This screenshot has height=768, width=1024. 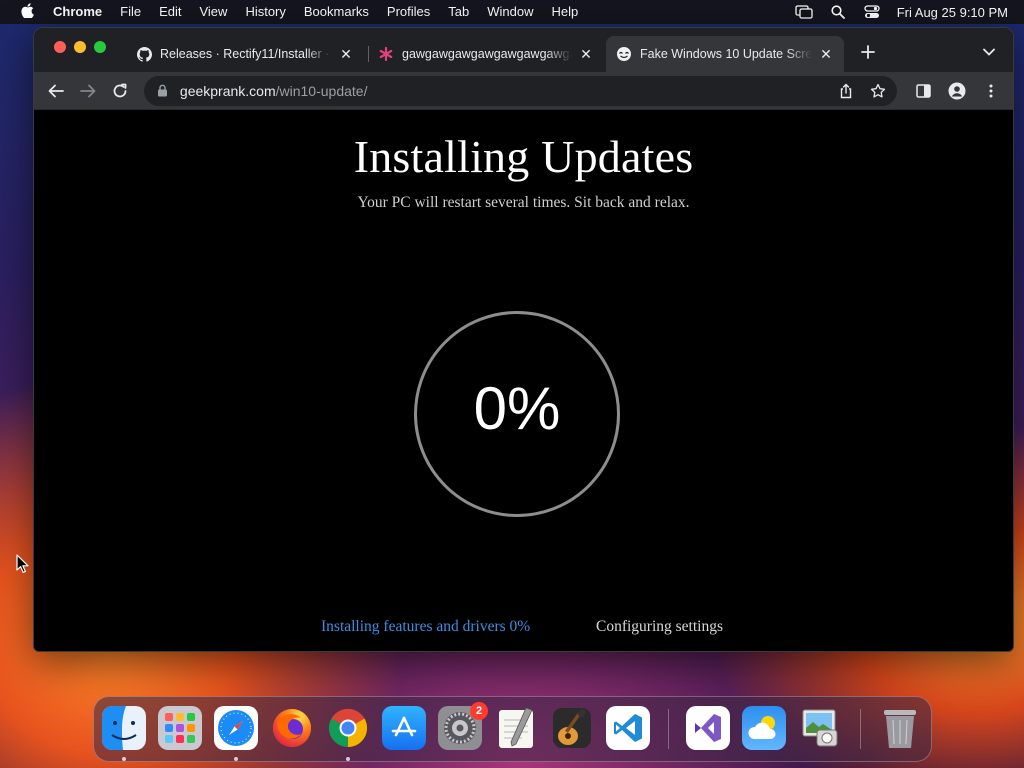 What do you see at coordinates (100, 47) in the screenshot?
I see `window-zoom-button` at bounding box center [100, 47].